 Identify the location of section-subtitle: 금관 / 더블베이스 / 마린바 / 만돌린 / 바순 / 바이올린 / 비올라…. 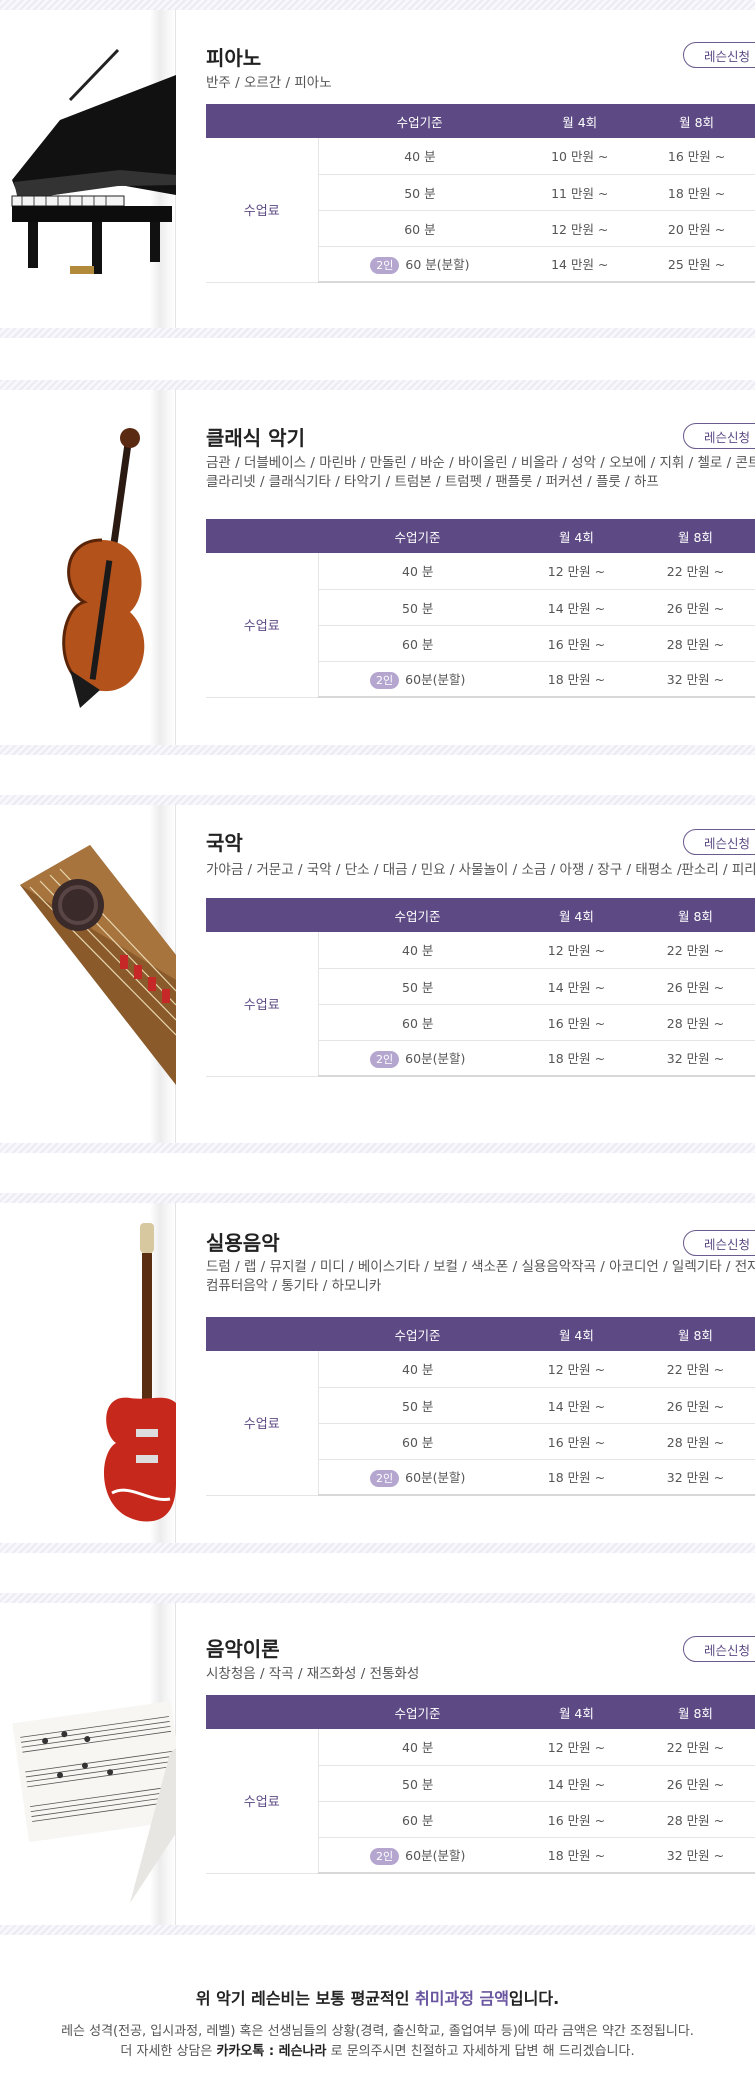
(480, 463).